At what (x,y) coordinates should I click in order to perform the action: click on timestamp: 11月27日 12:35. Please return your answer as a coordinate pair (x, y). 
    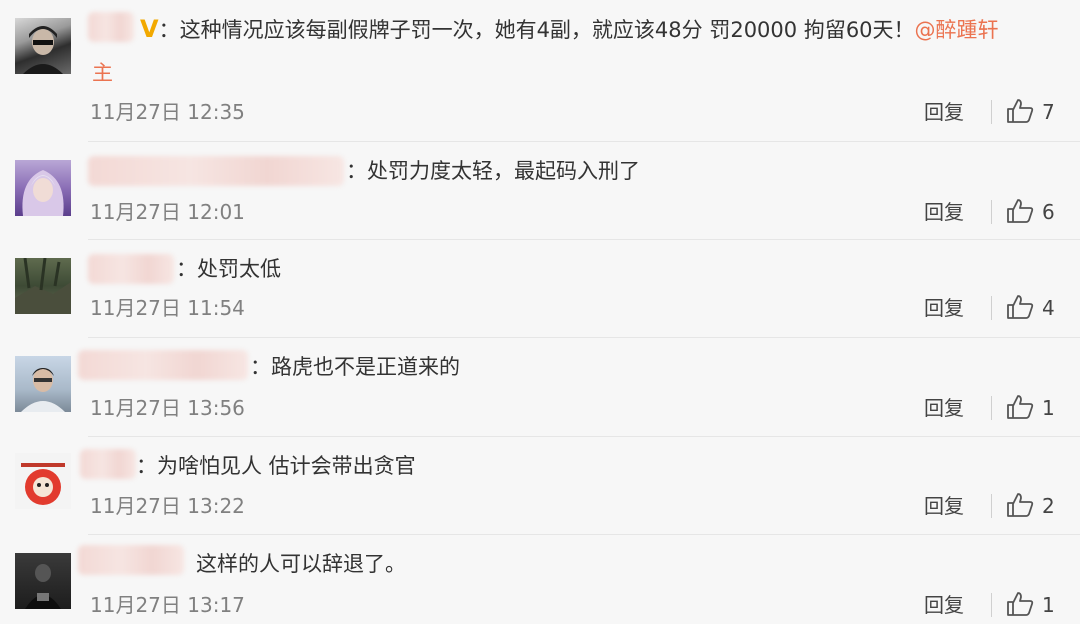
    Looking at the image, I should click on (167, 112).